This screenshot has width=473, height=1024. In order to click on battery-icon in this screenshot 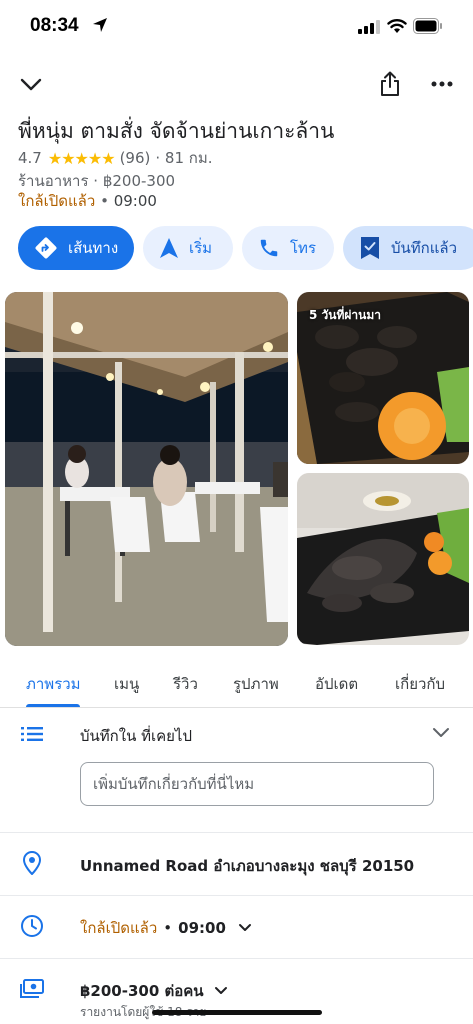, I will do `click(427, 26)`.